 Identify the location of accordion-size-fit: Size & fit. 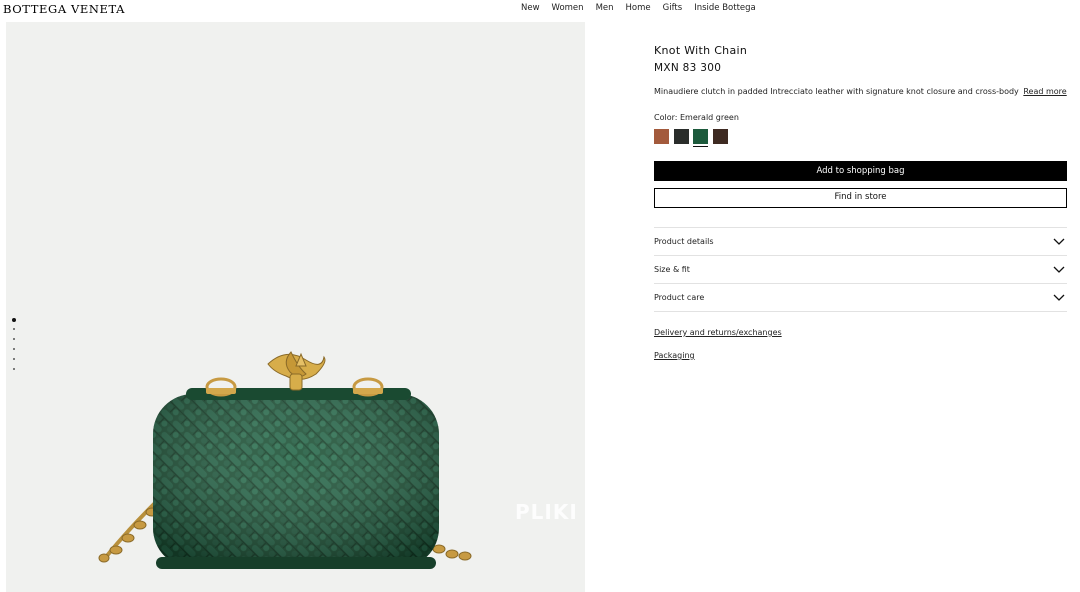
(860, 270).